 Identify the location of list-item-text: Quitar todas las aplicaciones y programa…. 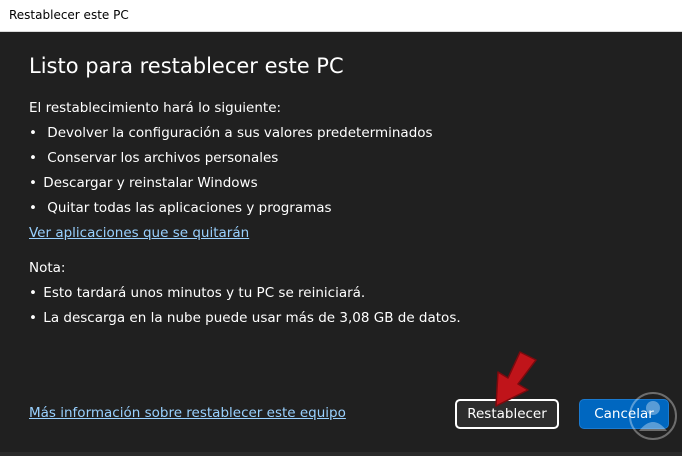
(189, 208).